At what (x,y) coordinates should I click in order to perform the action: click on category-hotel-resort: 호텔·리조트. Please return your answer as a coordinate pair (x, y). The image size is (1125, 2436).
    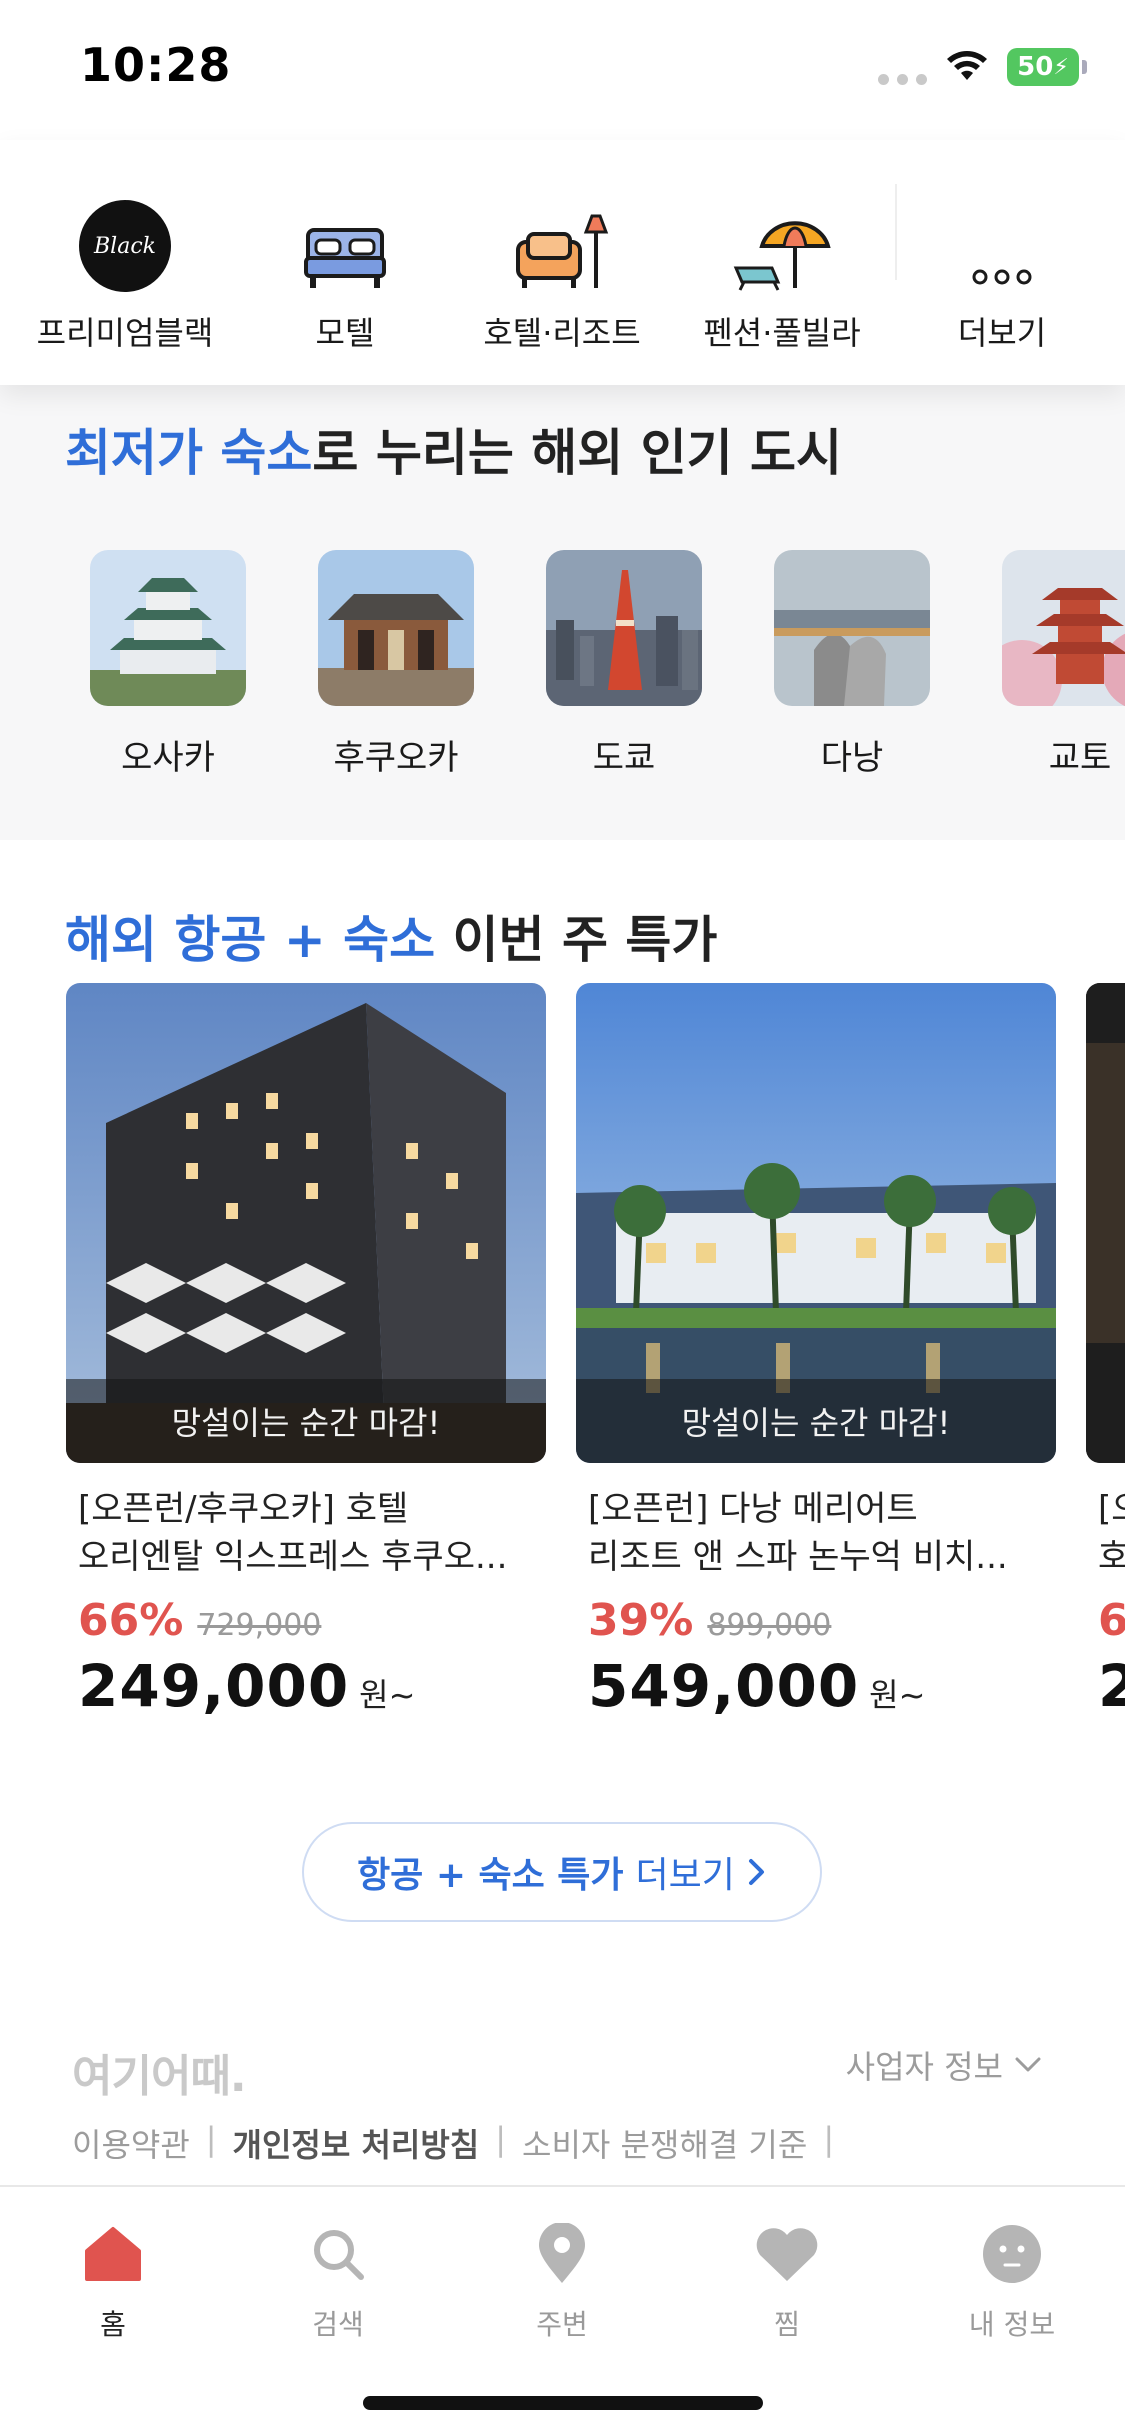
    Looking at the image, I should click on (562, 267).